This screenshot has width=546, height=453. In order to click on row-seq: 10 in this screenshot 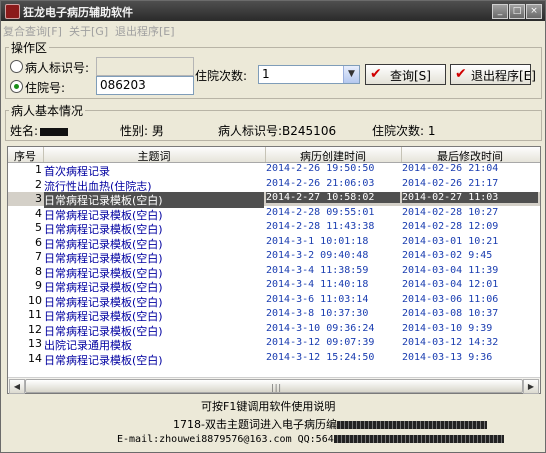, I will do `click(35, 300)`.